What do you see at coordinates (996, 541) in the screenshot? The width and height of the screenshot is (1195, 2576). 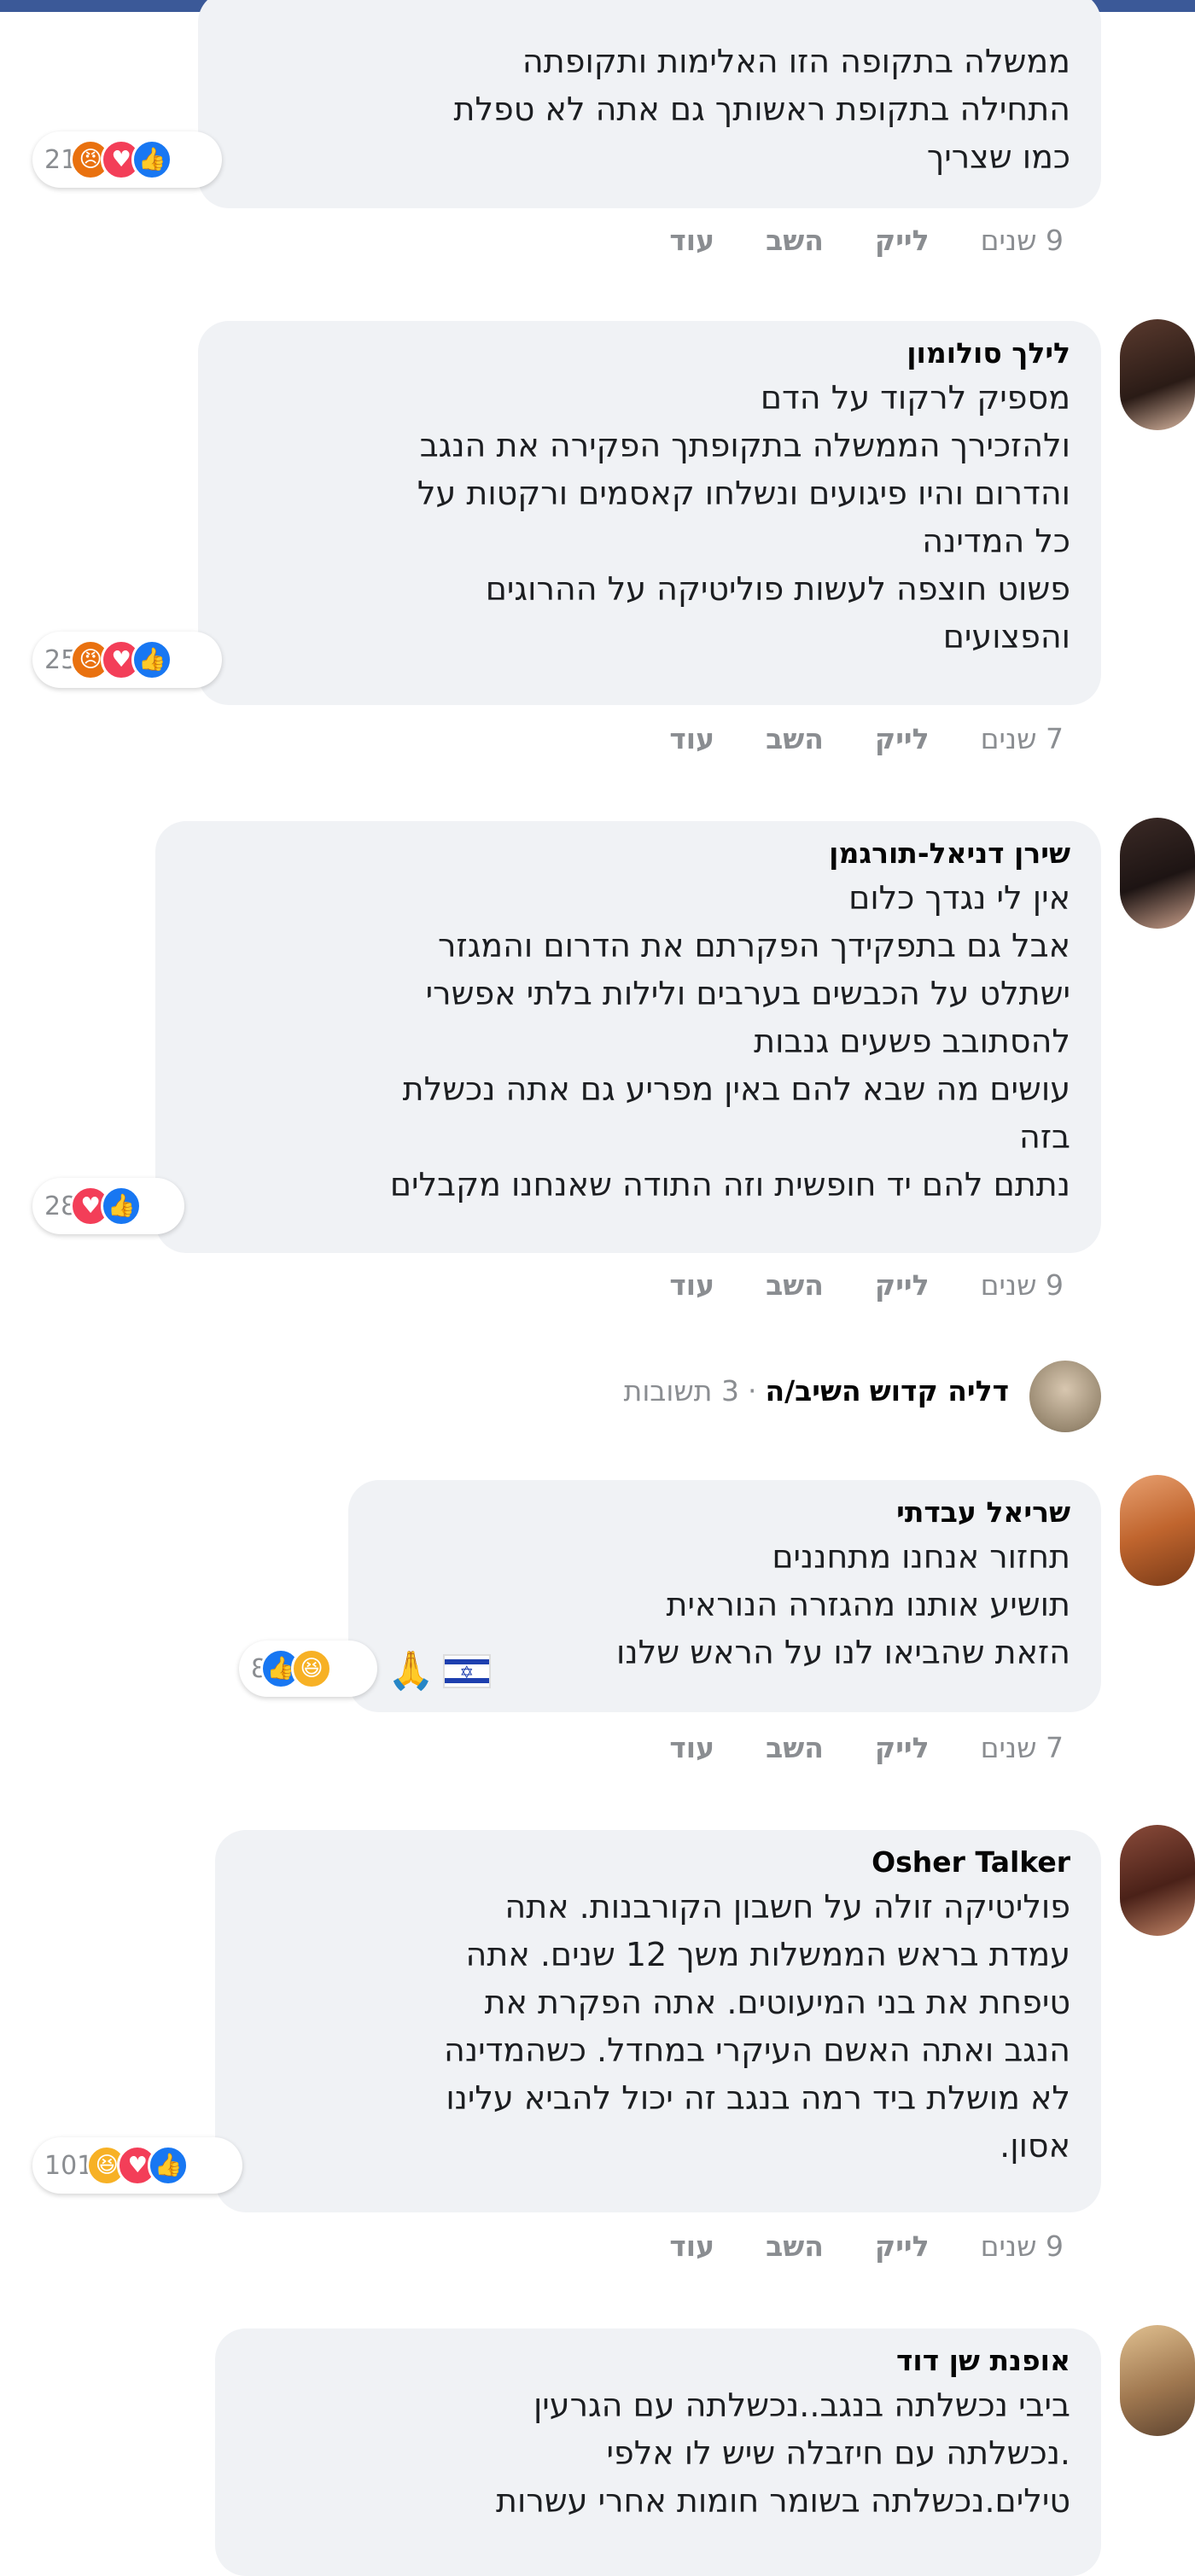 I see `comment-line: כל המדינה` at bounding box center [996, 541].